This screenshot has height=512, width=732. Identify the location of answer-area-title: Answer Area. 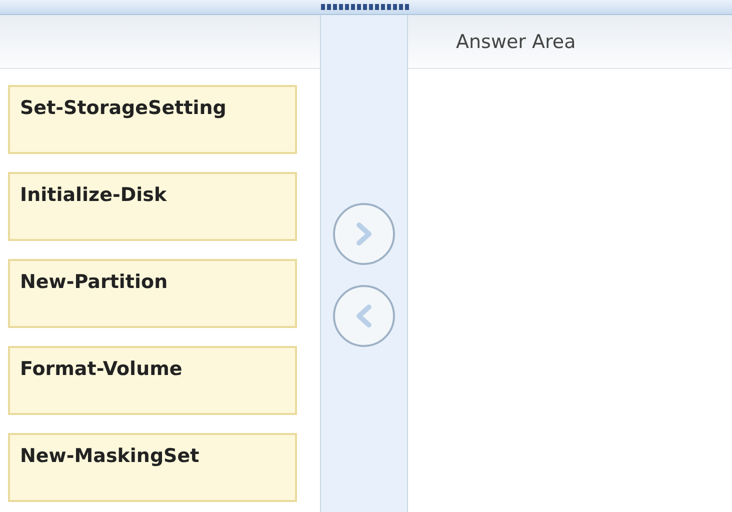
(516, 41).